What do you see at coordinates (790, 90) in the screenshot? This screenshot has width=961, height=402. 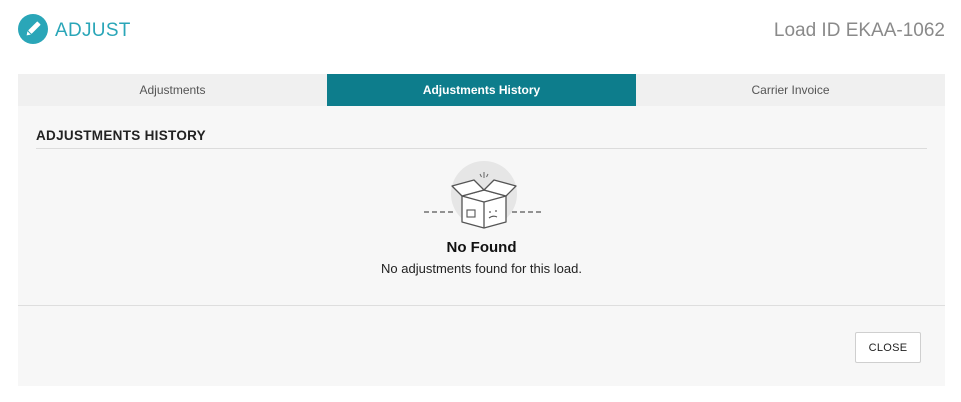 I see `tab-carrier-invoice: Carrier Invoice` at bounding box center [790, 90].